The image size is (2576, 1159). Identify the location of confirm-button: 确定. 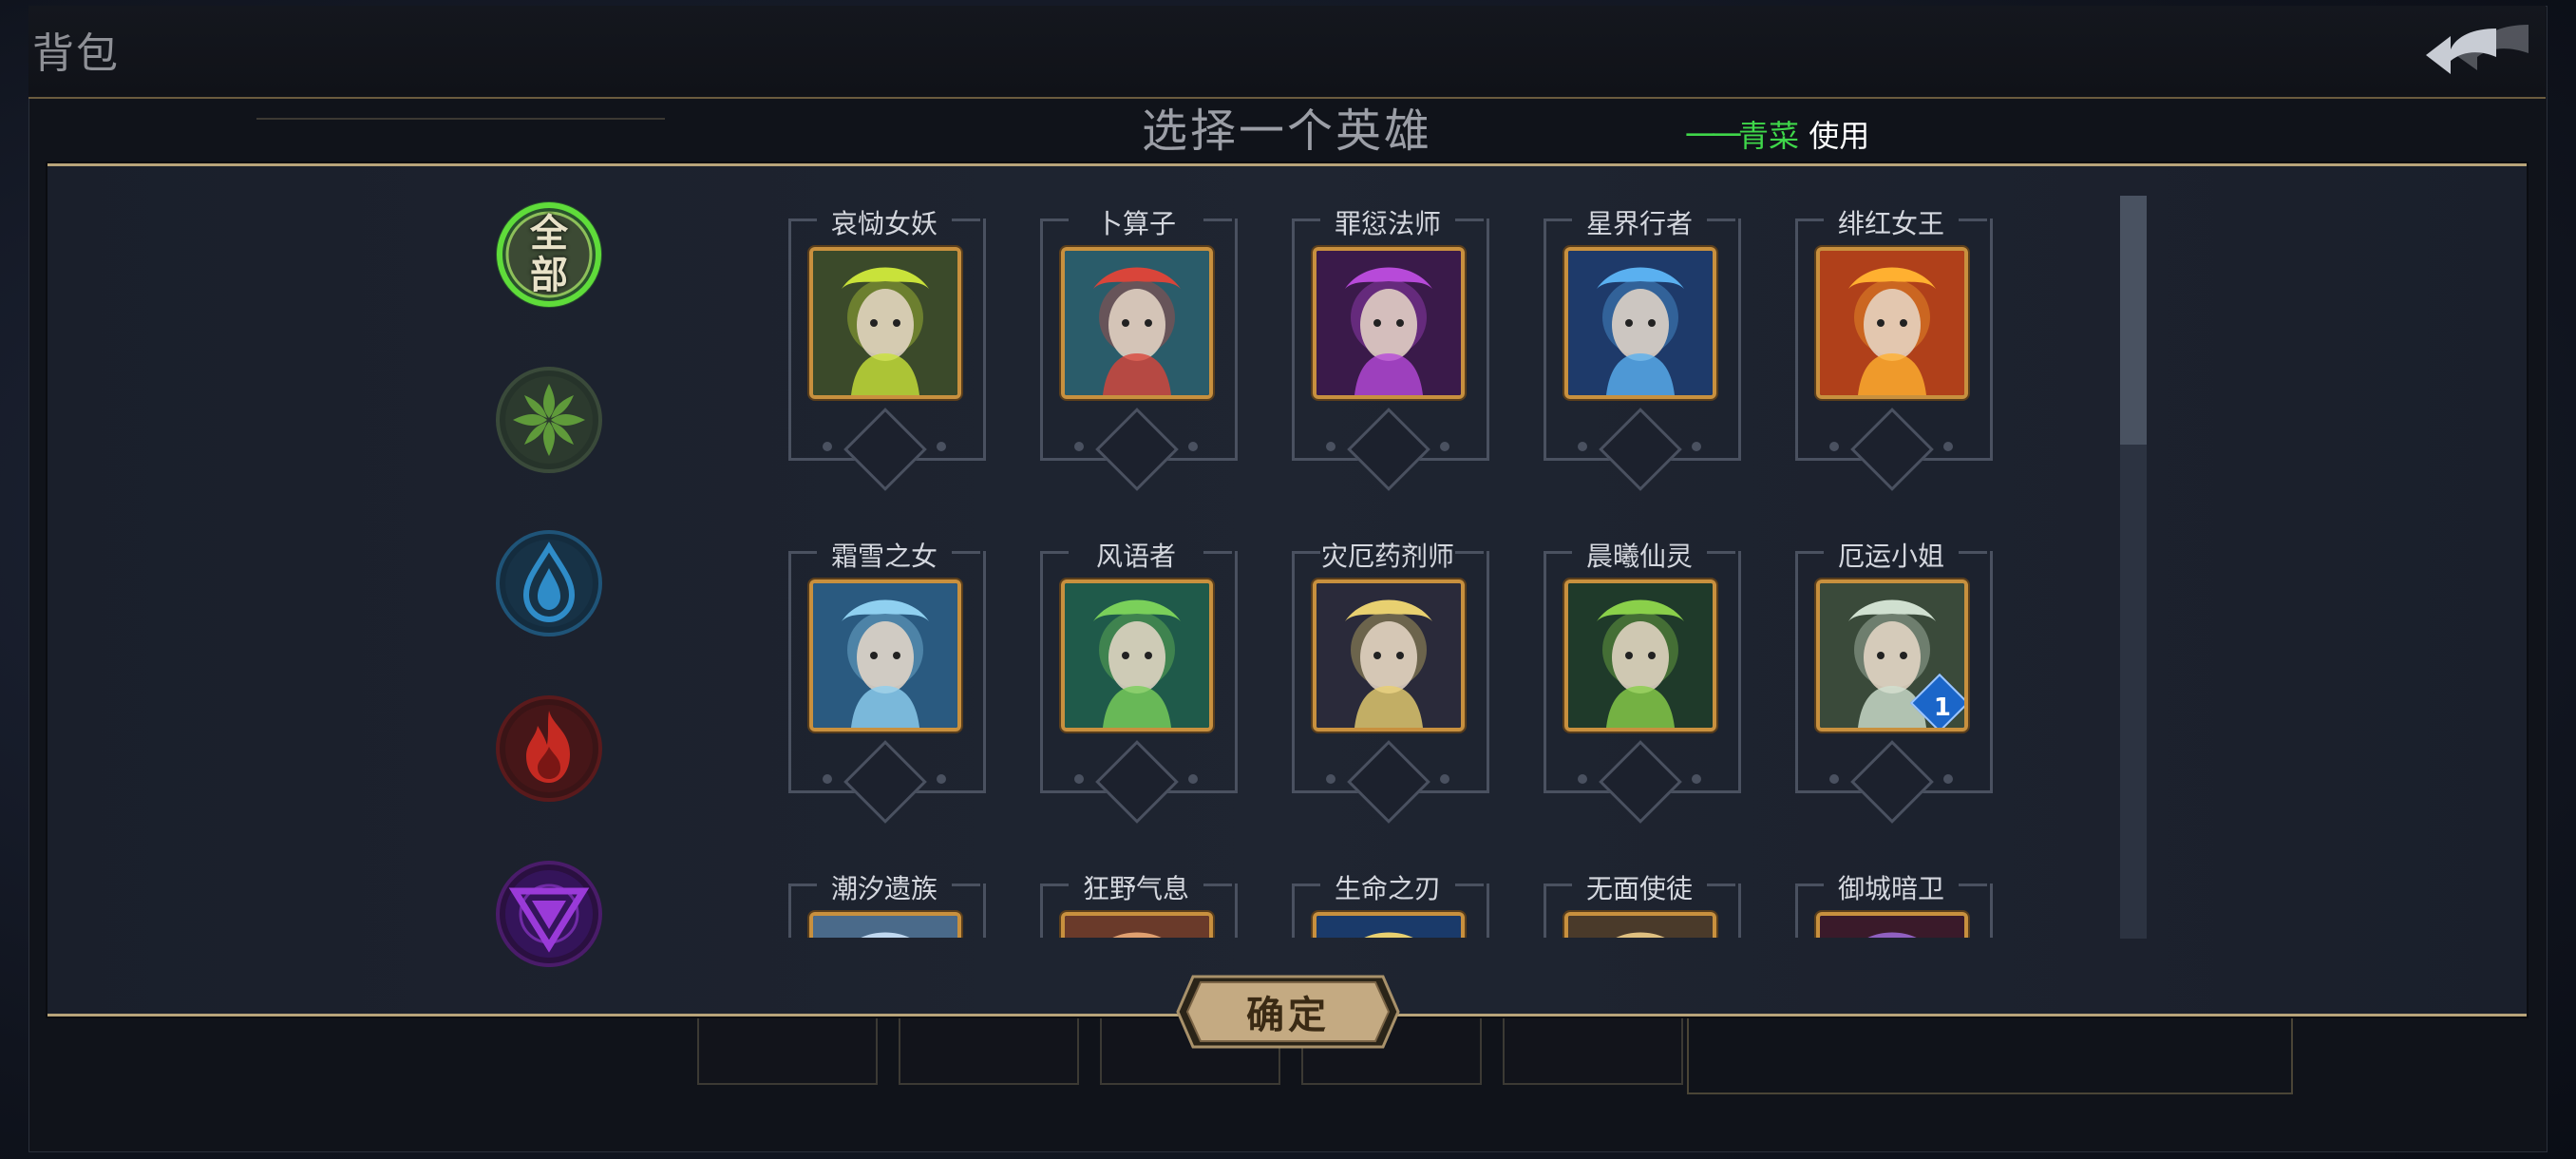
(1288, 1012).